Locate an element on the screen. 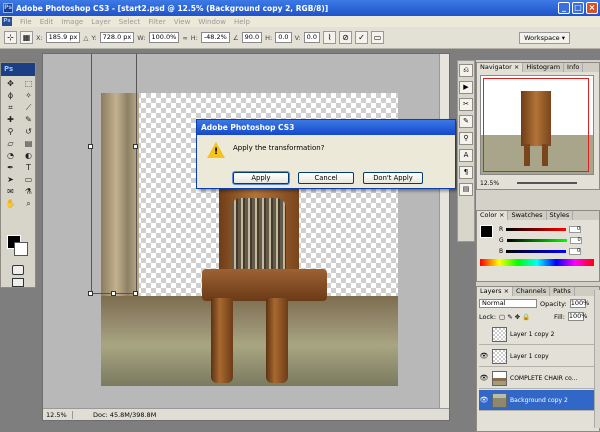  tab-color: Color × is located at coordinates (493, 215).